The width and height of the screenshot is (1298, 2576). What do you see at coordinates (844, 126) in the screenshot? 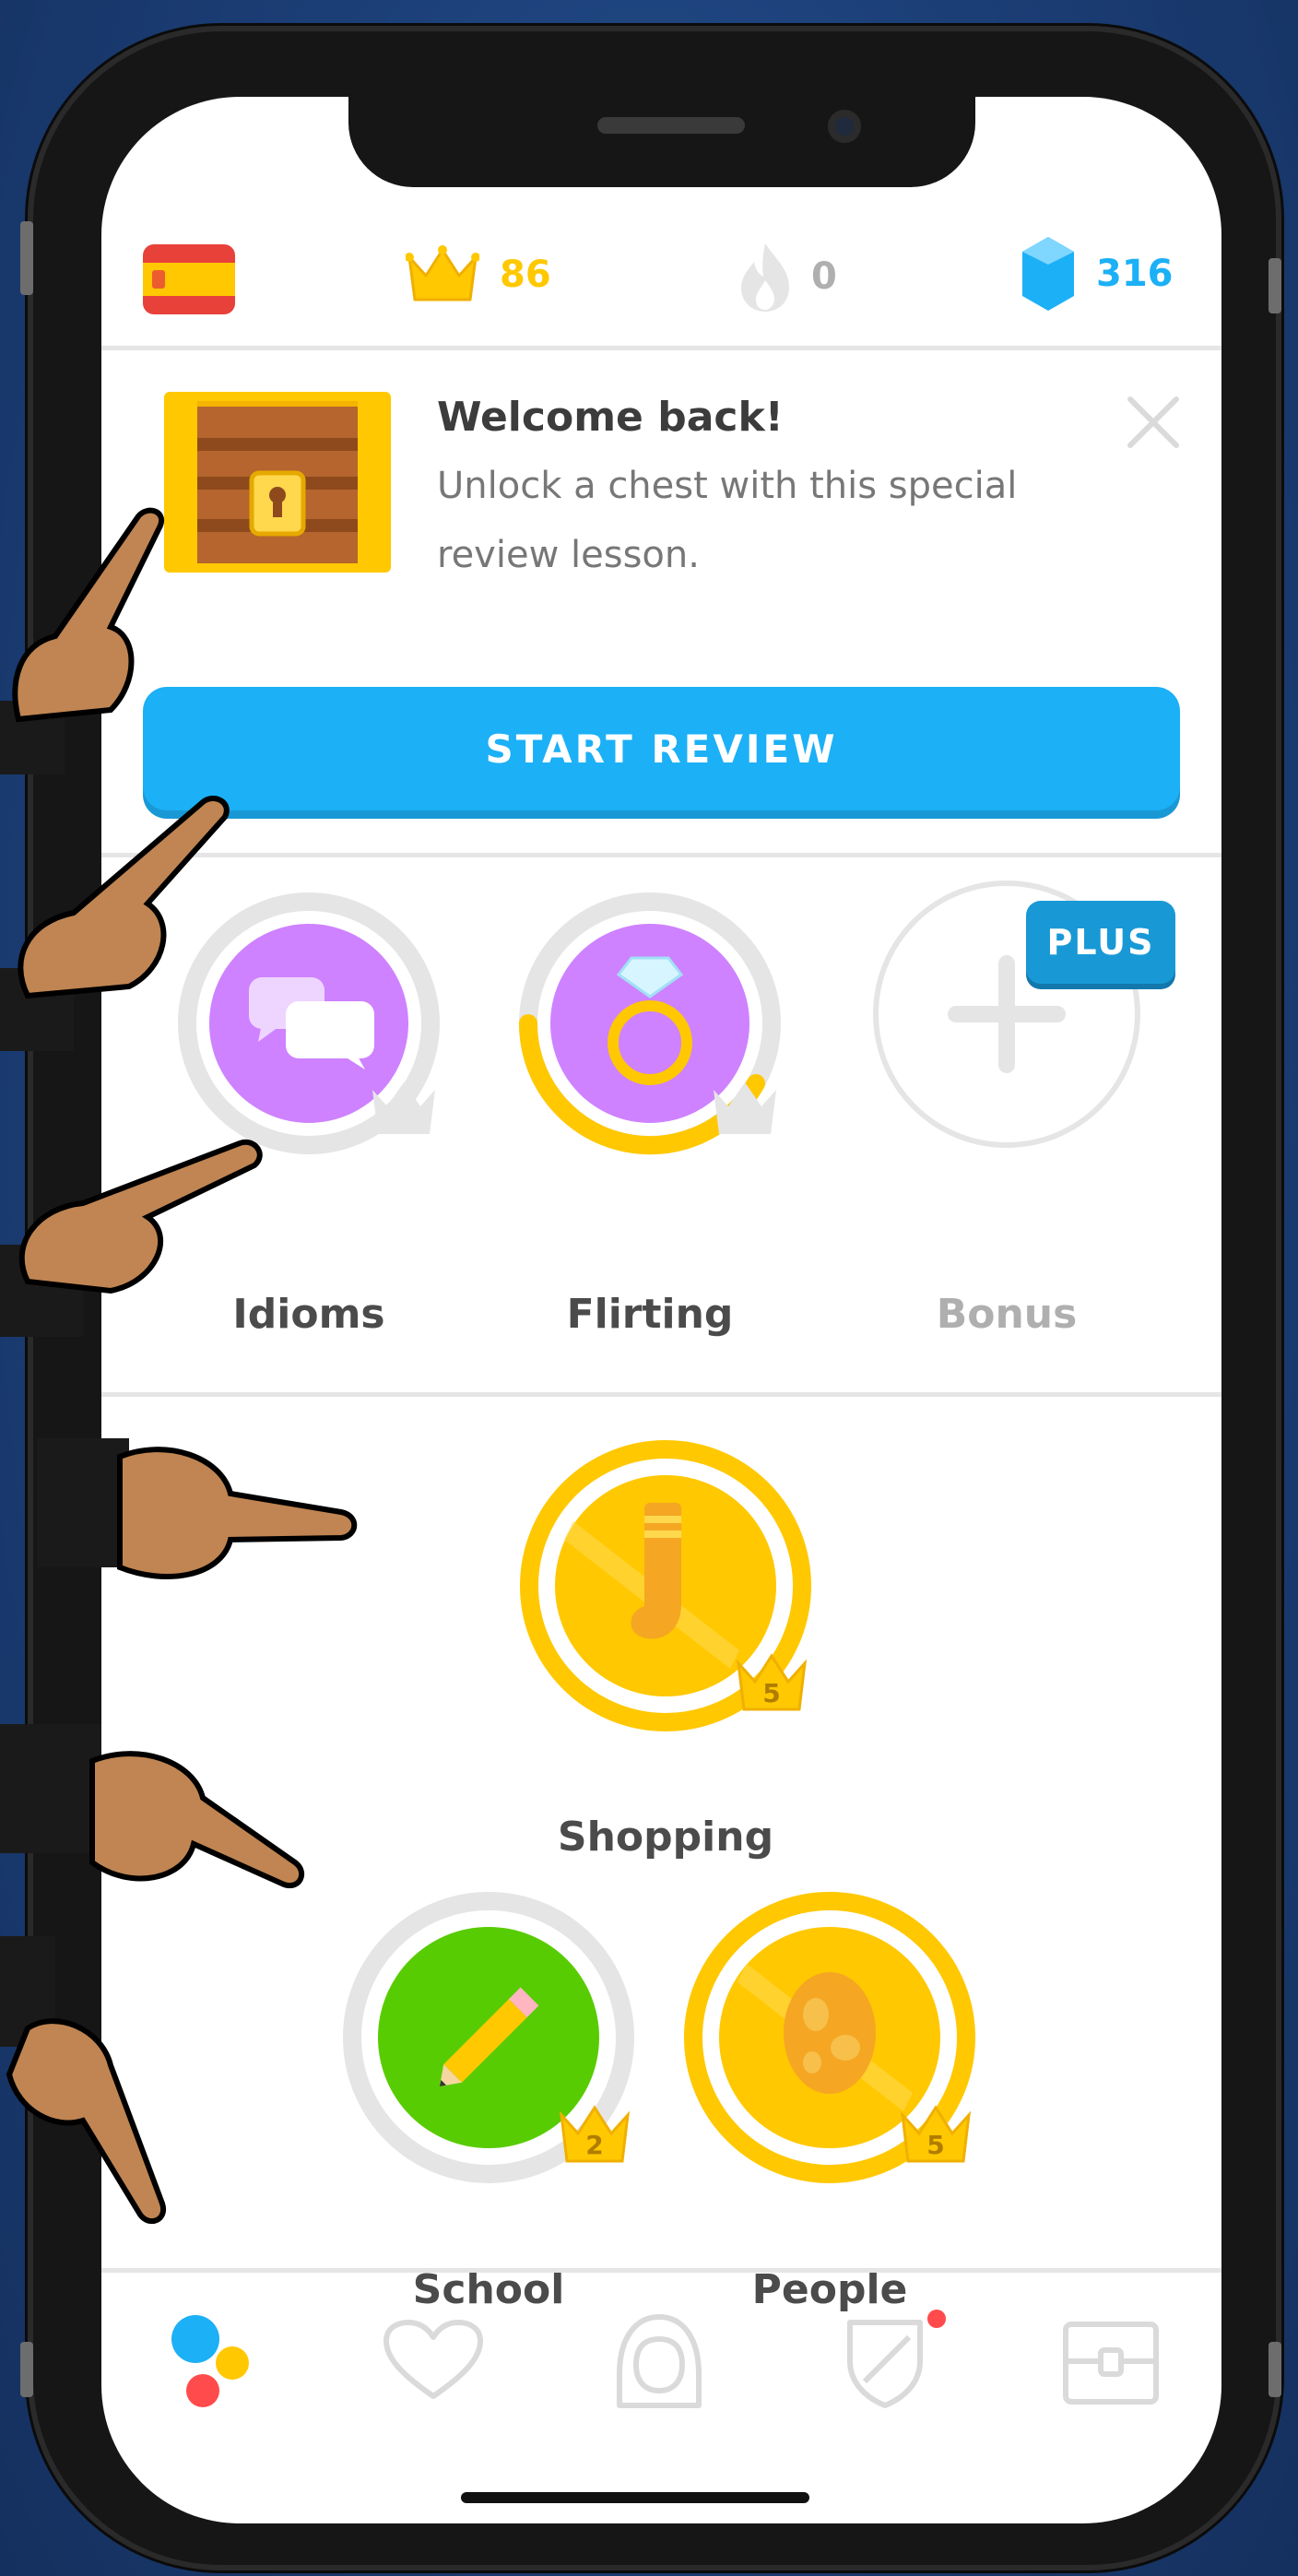
I see `front-camera` at bounding box center [844, 126].